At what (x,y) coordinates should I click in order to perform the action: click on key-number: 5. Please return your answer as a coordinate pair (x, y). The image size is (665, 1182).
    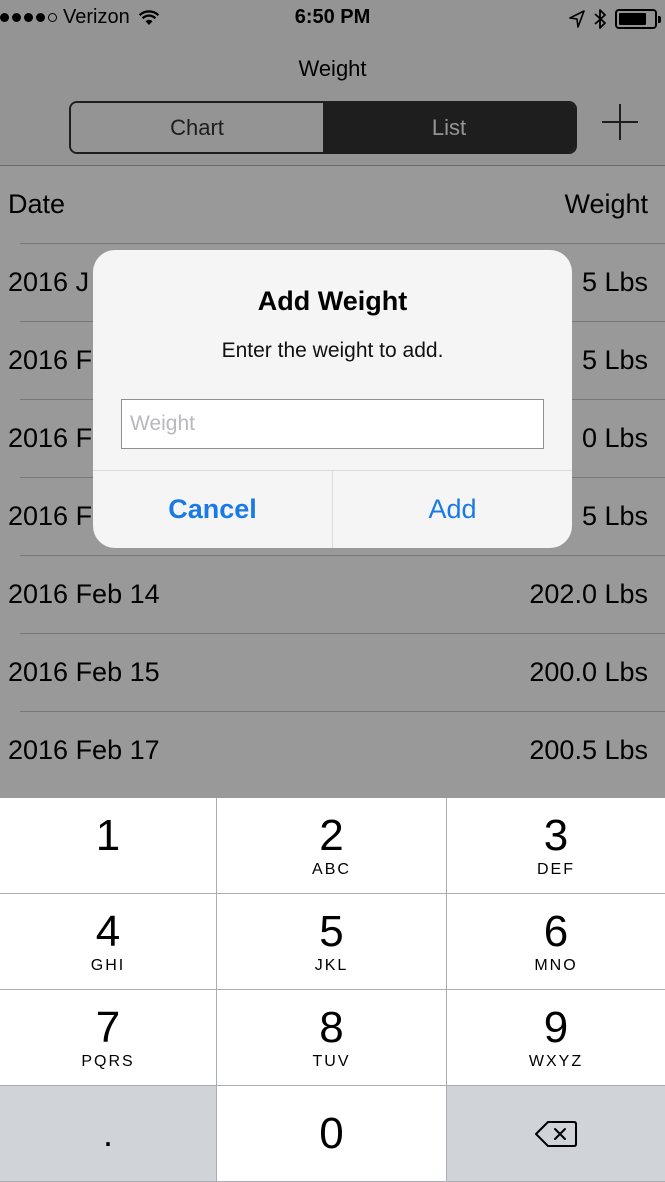
    Looking at the image, I should click on (331, 931).